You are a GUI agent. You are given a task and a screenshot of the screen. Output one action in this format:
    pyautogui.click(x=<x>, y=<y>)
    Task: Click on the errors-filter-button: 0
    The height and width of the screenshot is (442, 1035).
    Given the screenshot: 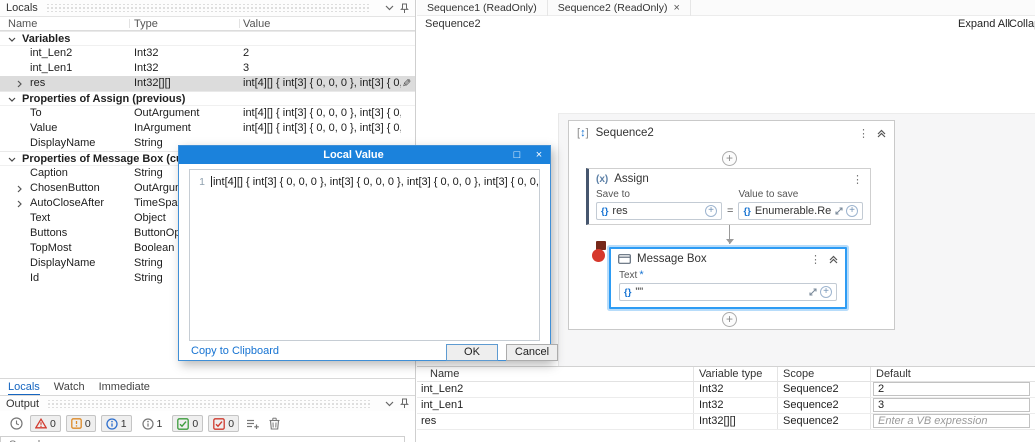 What is the action you would take?
    pyautogui.click(x=45, y=423)
    